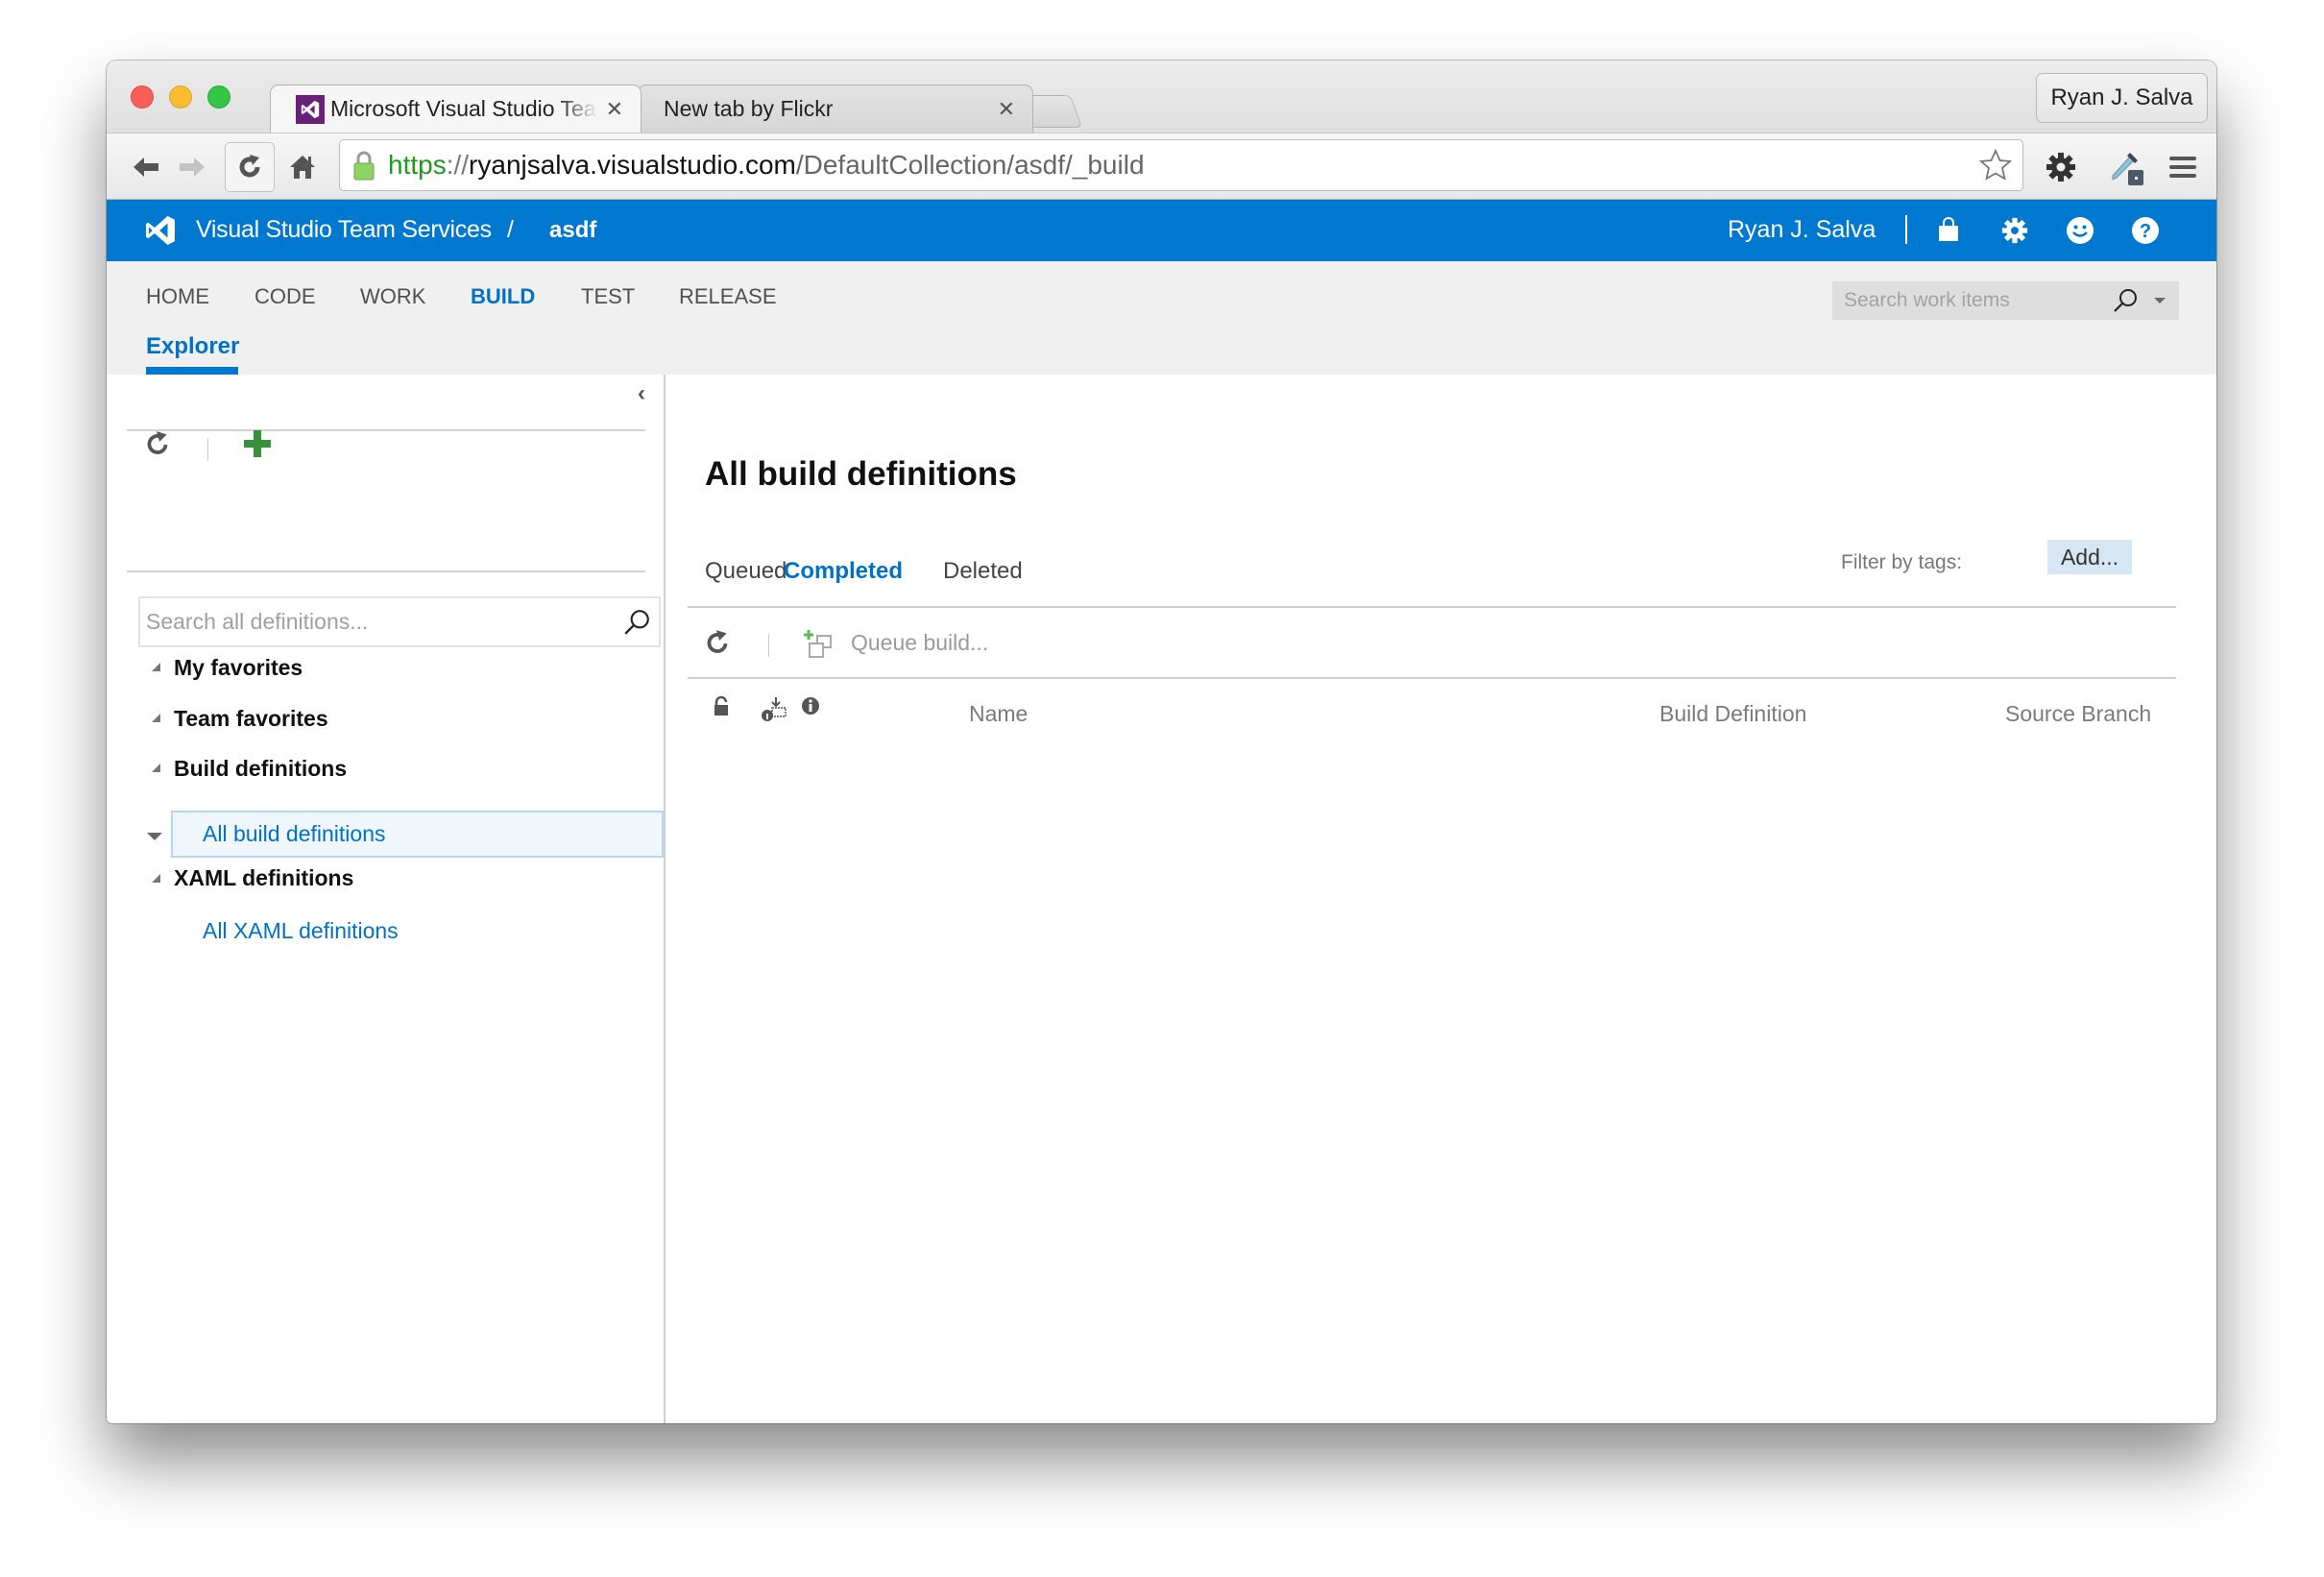 The width and height of the screenshot is (2324, 1577). What do you see at coordinates (2160, 300) in the screenshot?
I see `chevron-down-icon` at bounding box center [2160, 300].